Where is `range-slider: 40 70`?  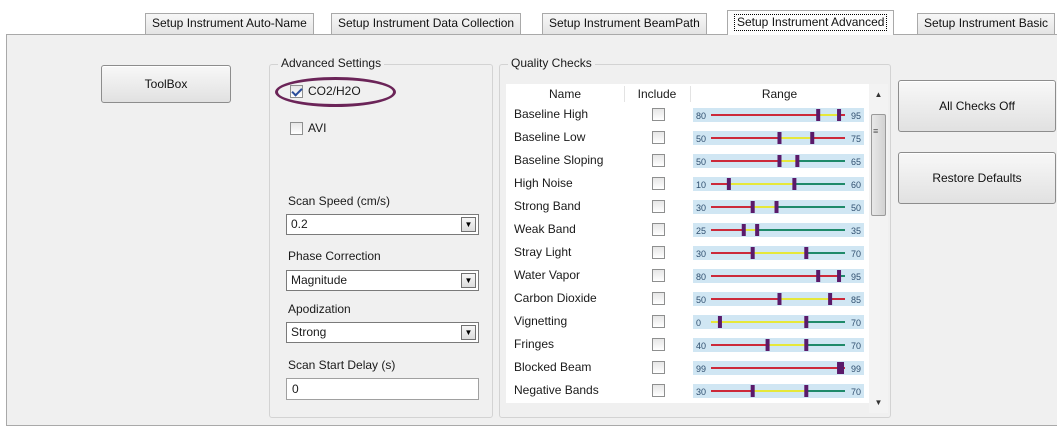
range-slider: 40 70 is located at coordinates (778, 345).